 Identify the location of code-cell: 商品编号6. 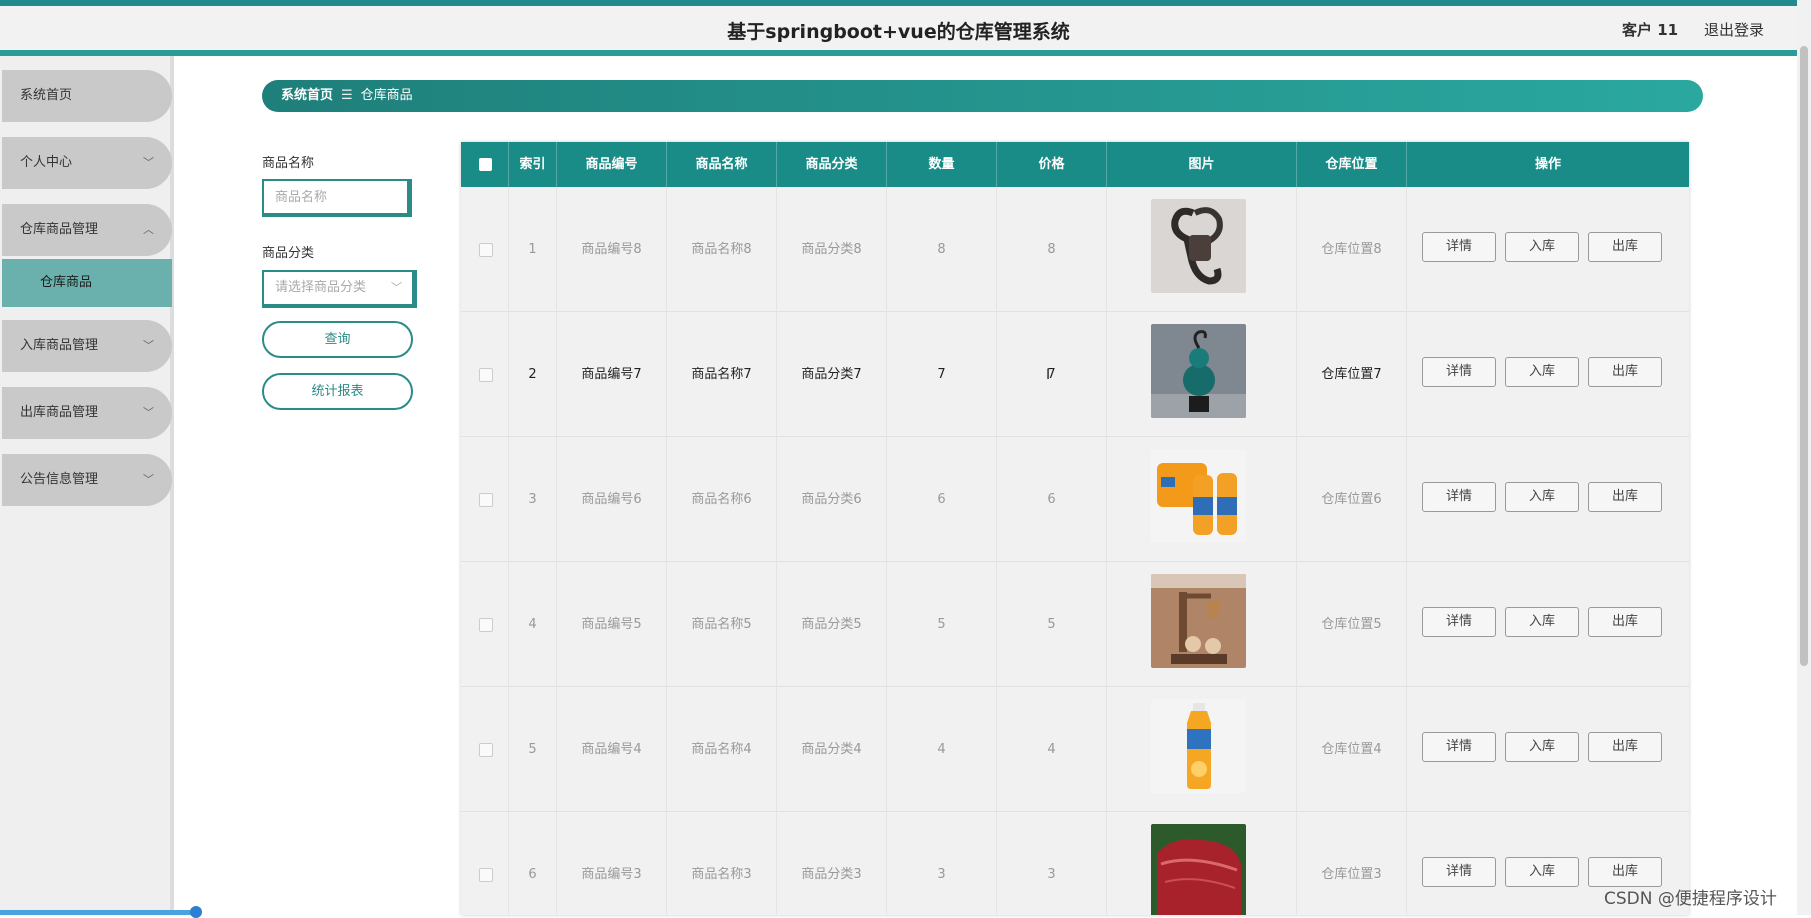
(612, 499).